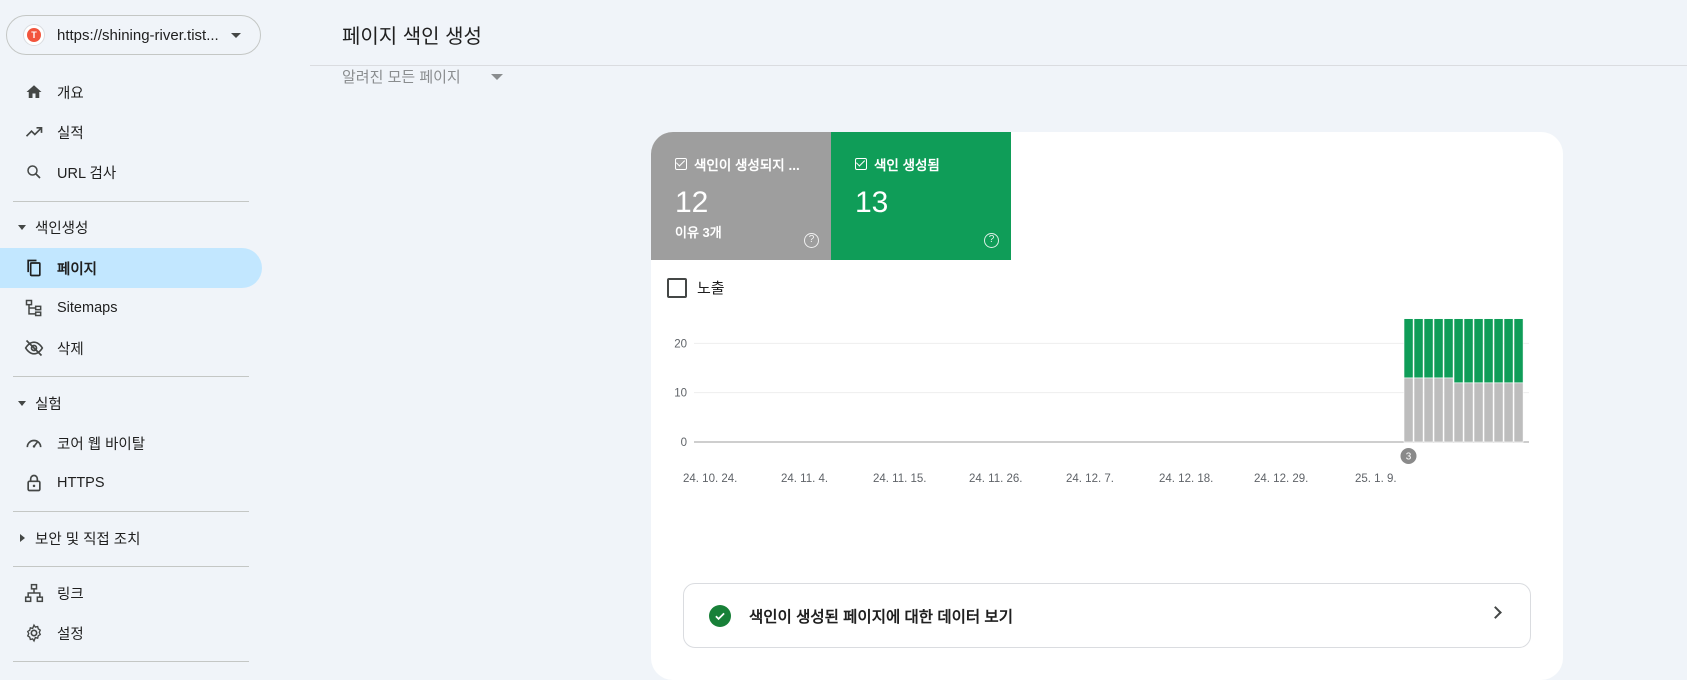 The width and height of the screenshot is (1687, 680). What do you see at coordinates (22, 538) in the screenshot?
I see `expand-arrow-icon` at bounding box center [22, 538].